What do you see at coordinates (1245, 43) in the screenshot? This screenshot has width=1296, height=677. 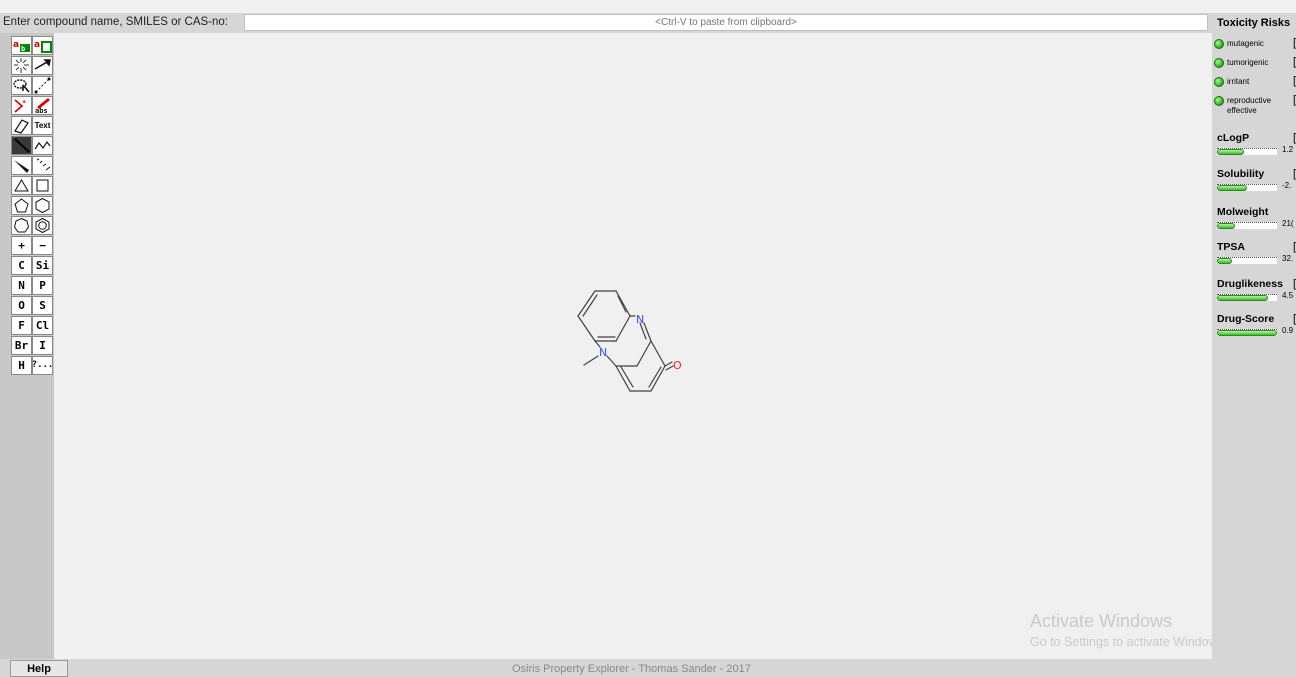 I see `risk-label: mutagenic` at bounding box center [1245, 43].